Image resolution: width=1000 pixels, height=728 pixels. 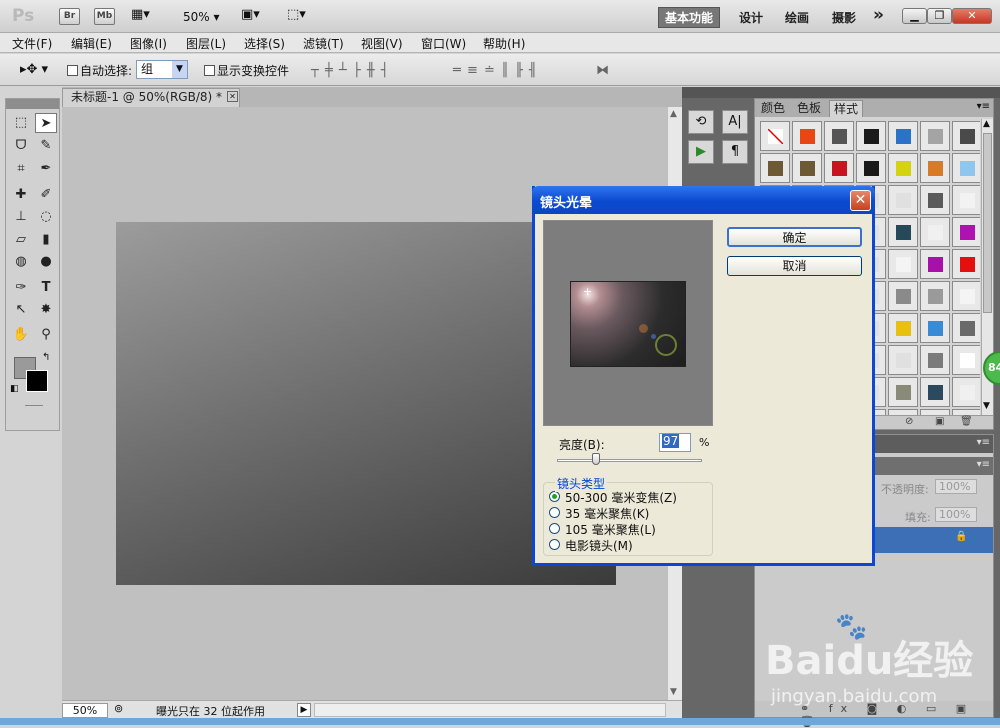 I want to click on workspace-photography: 摄影, so click(x=844, y=17).